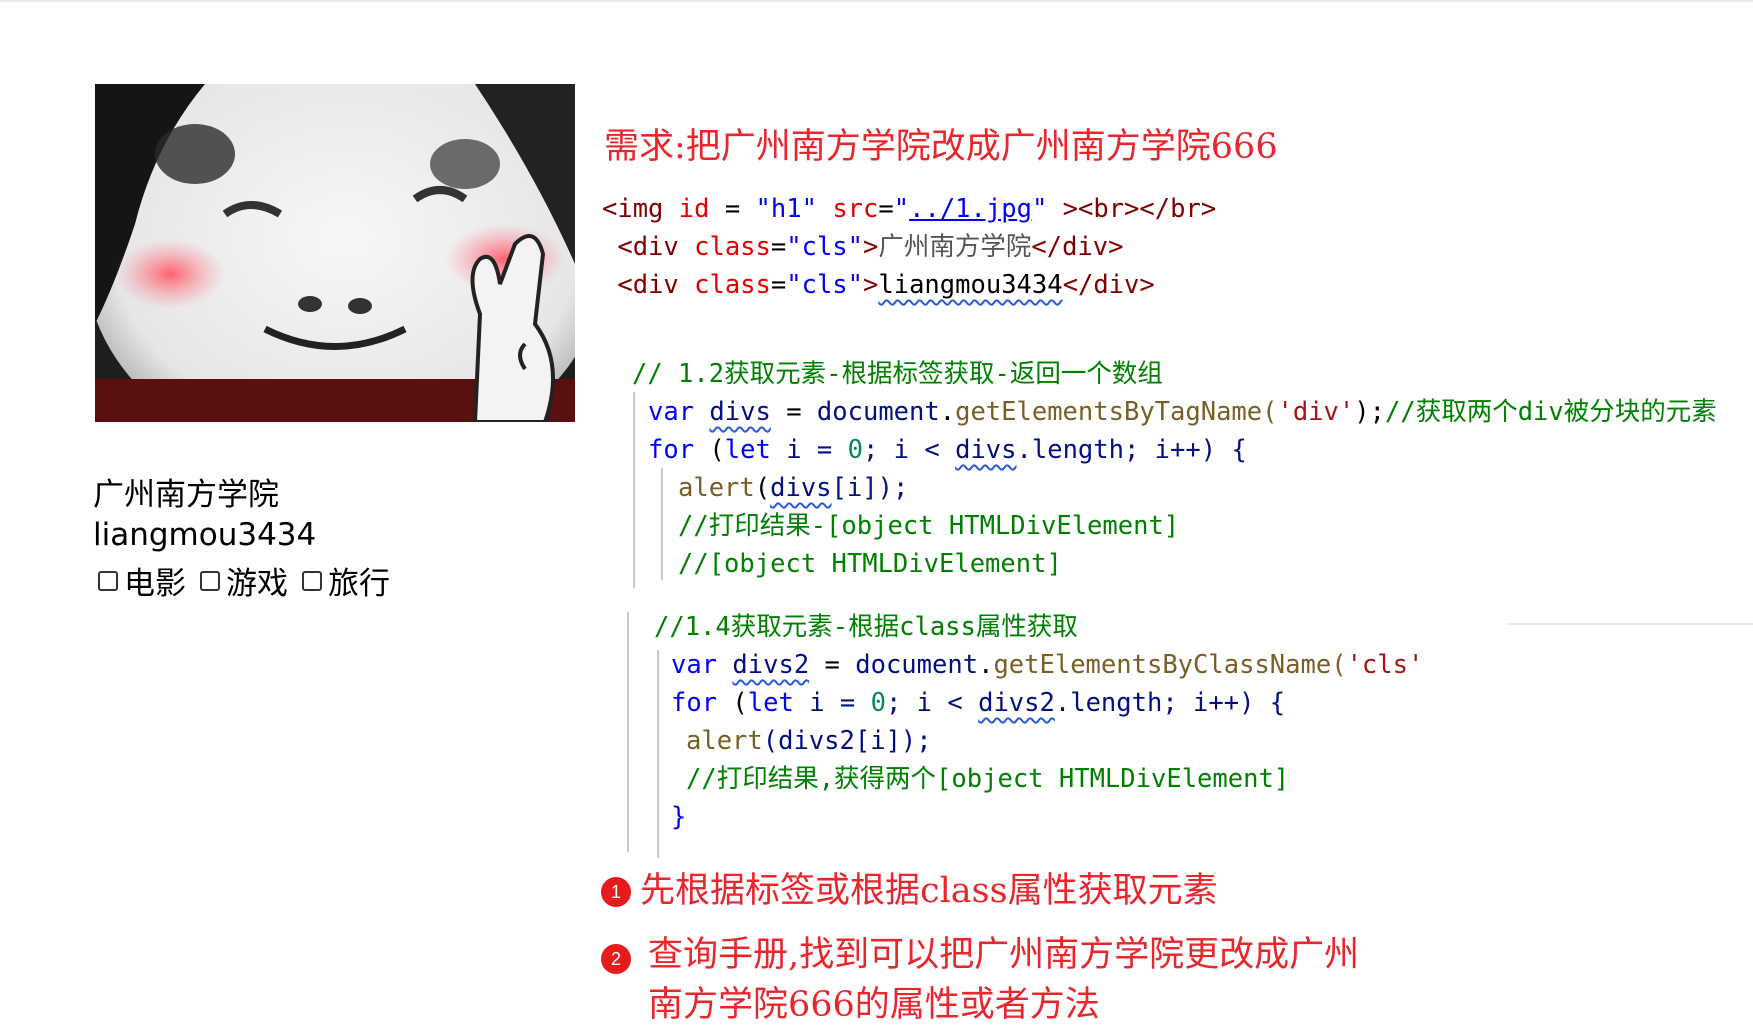  What do you see at coordinates (786, 209) in the screenshot?
I see `code-token: "h1"` at bounding box center [786, 209].